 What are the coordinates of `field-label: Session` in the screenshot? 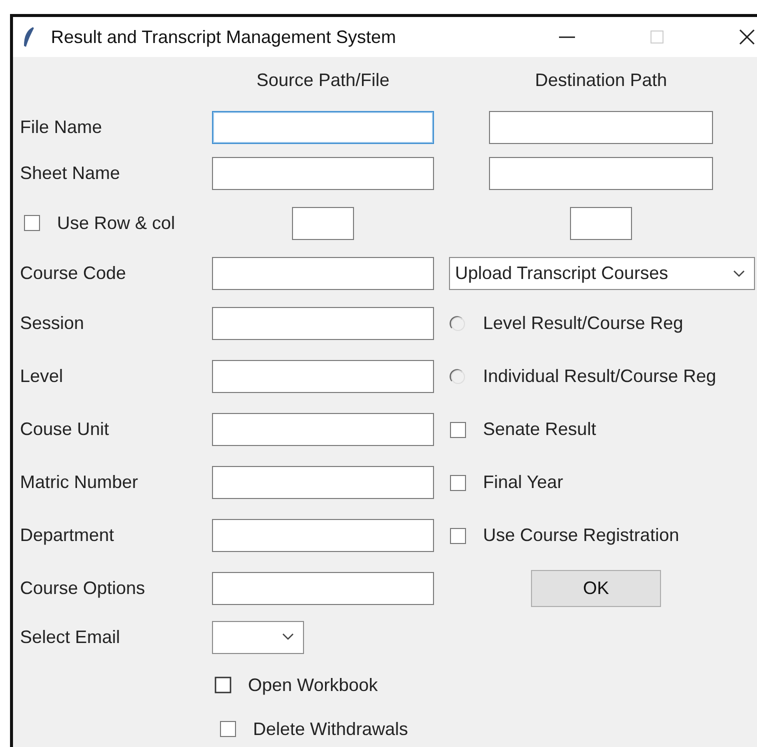 It's located at (52, 323).